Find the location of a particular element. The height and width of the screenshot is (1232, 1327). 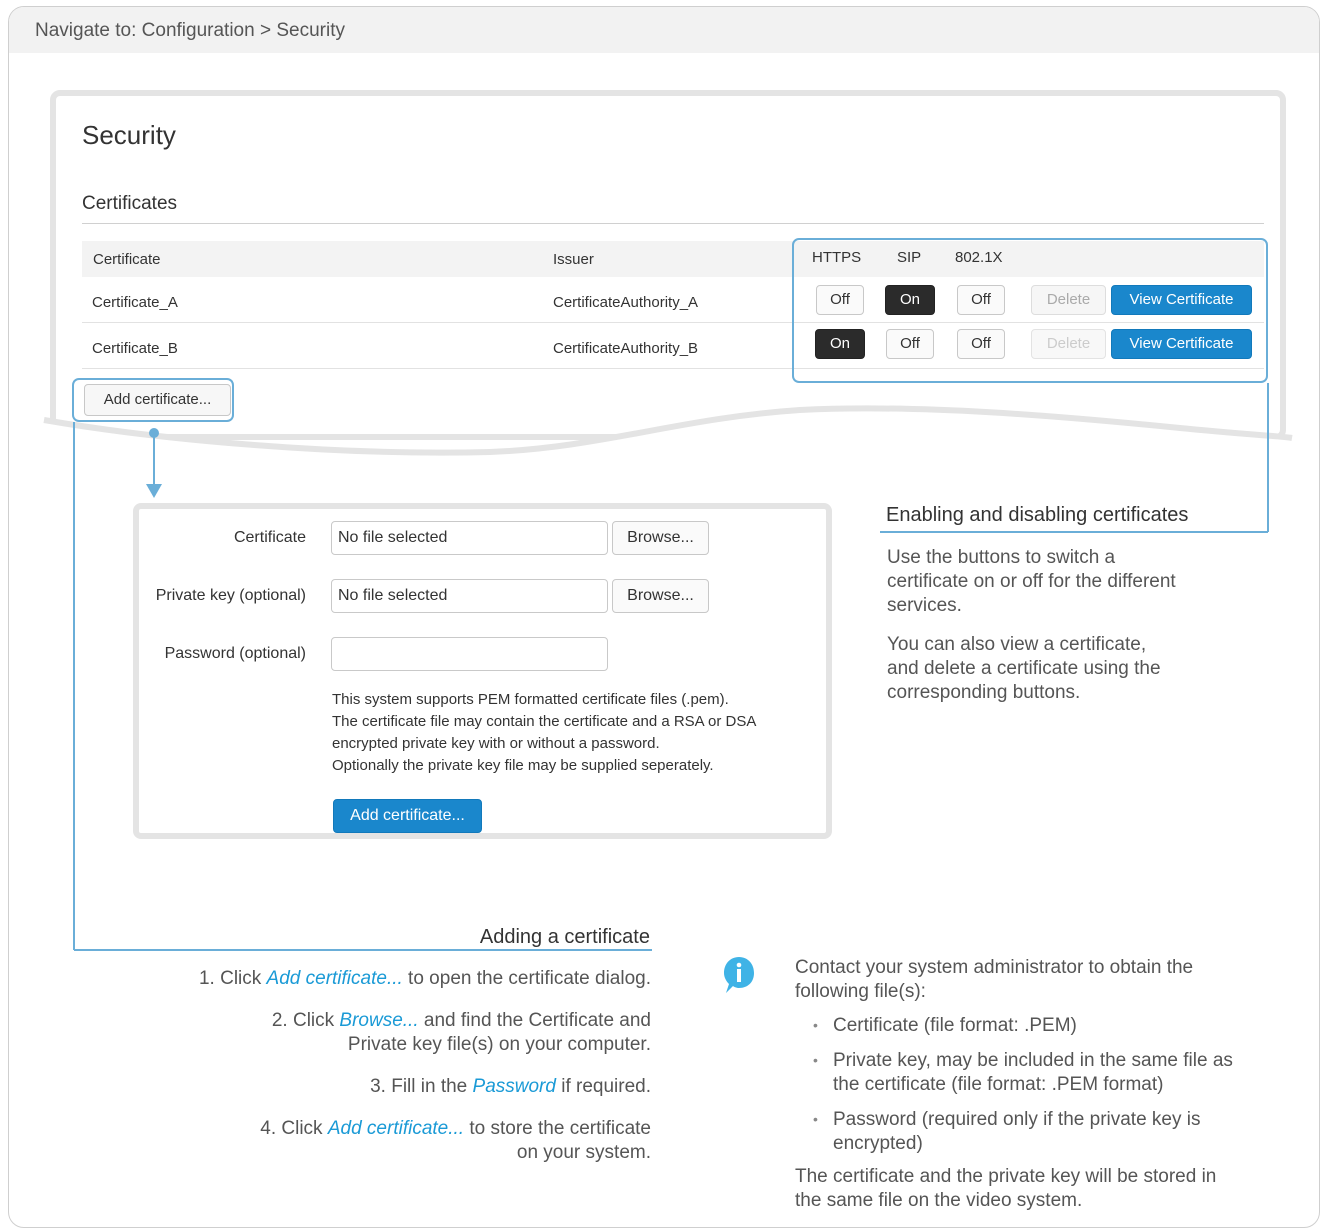

section-title: Certificates is located at coordinates (130, 203).